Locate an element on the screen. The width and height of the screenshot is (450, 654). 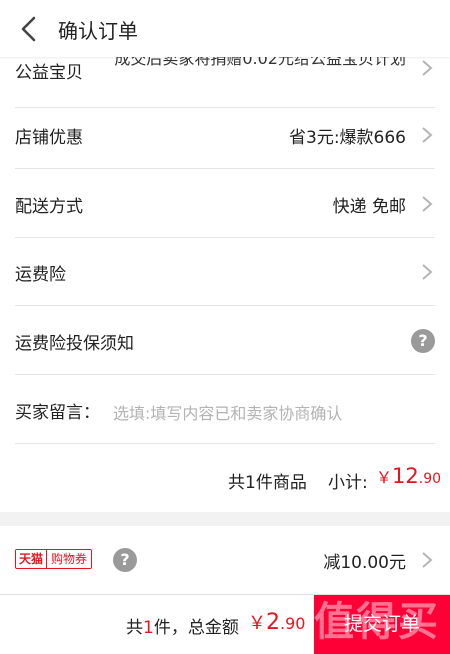
item-count: 共1件商品 is located at coordinates (267, 483).